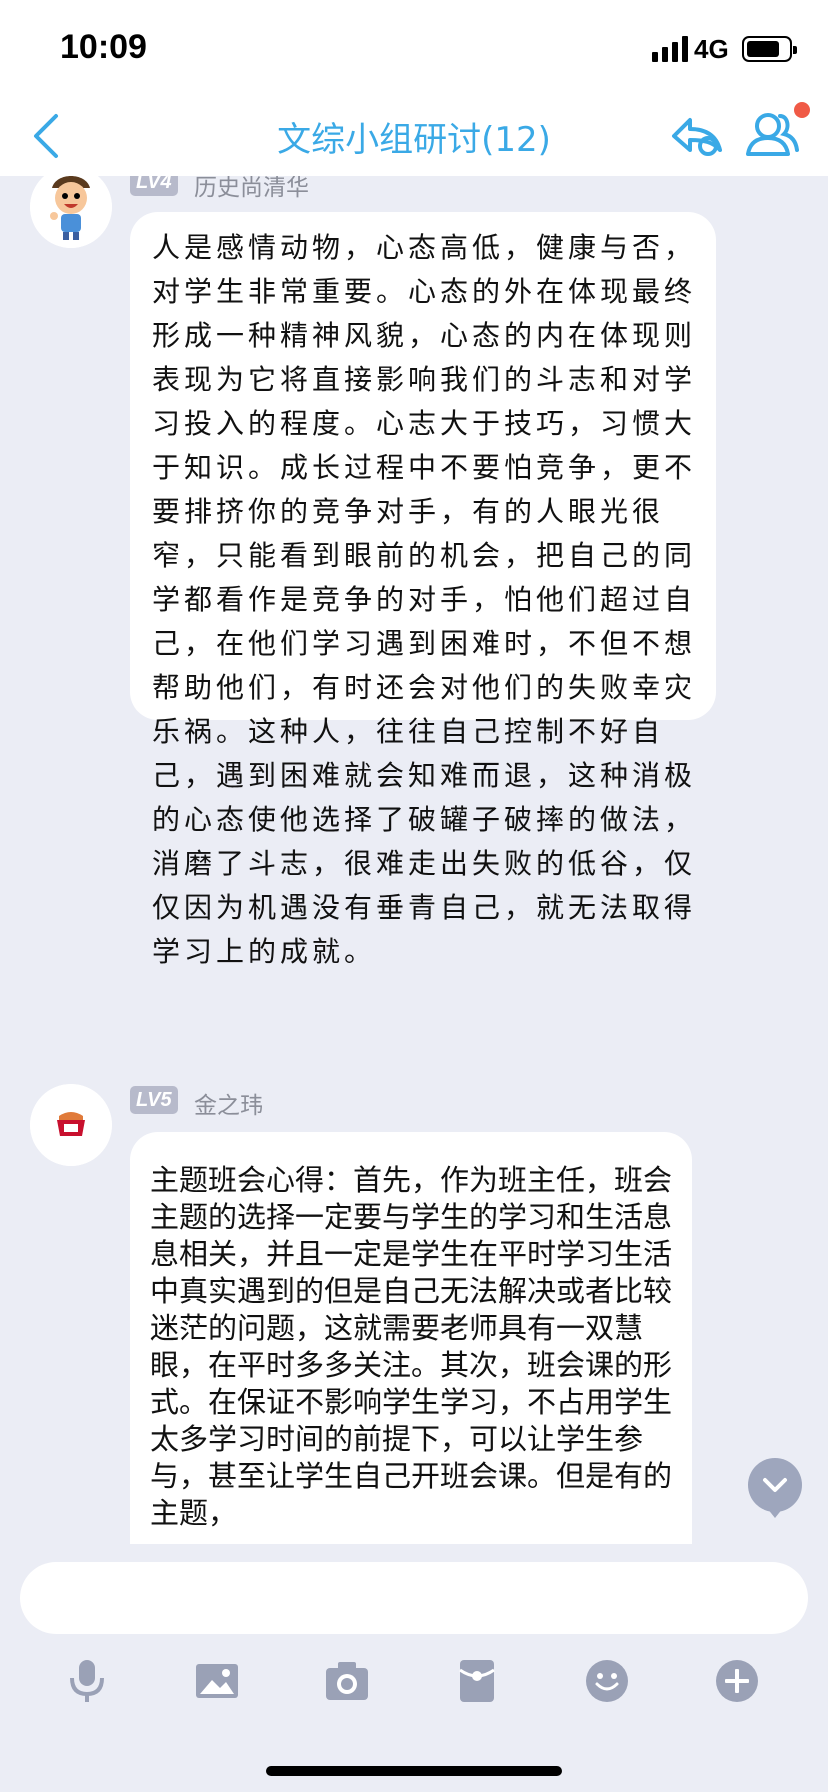  What do you see at coordinates (347, 1681) in the screenshot?
I see `camera-icon` at bounding box center [347, 1681].